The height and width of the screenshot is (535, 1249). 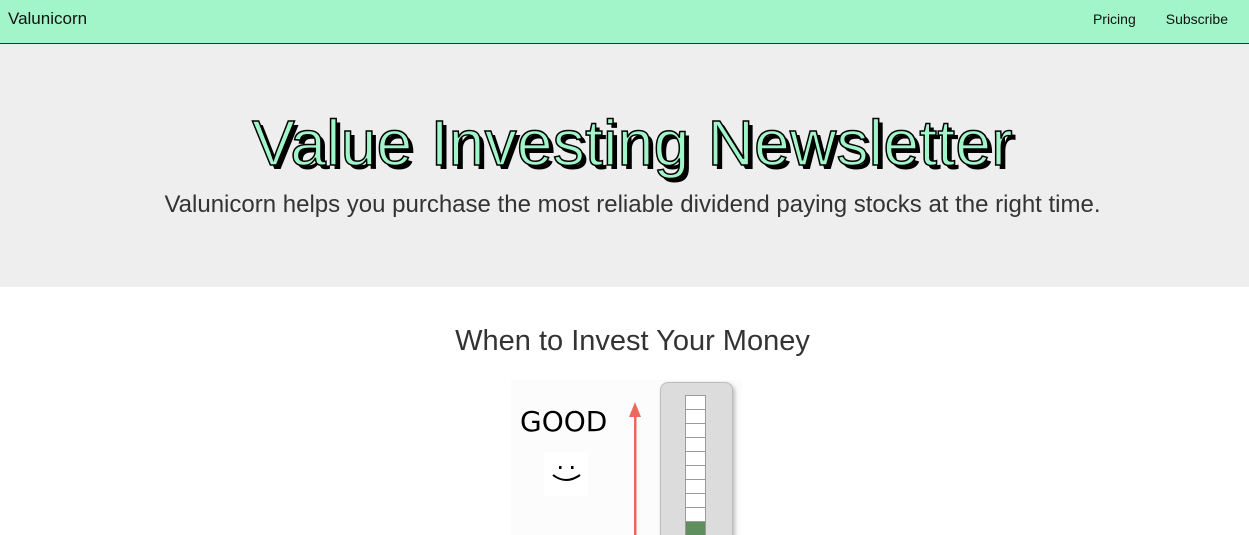 I want to click on smiley-mouth, so click(x=566, y=477).